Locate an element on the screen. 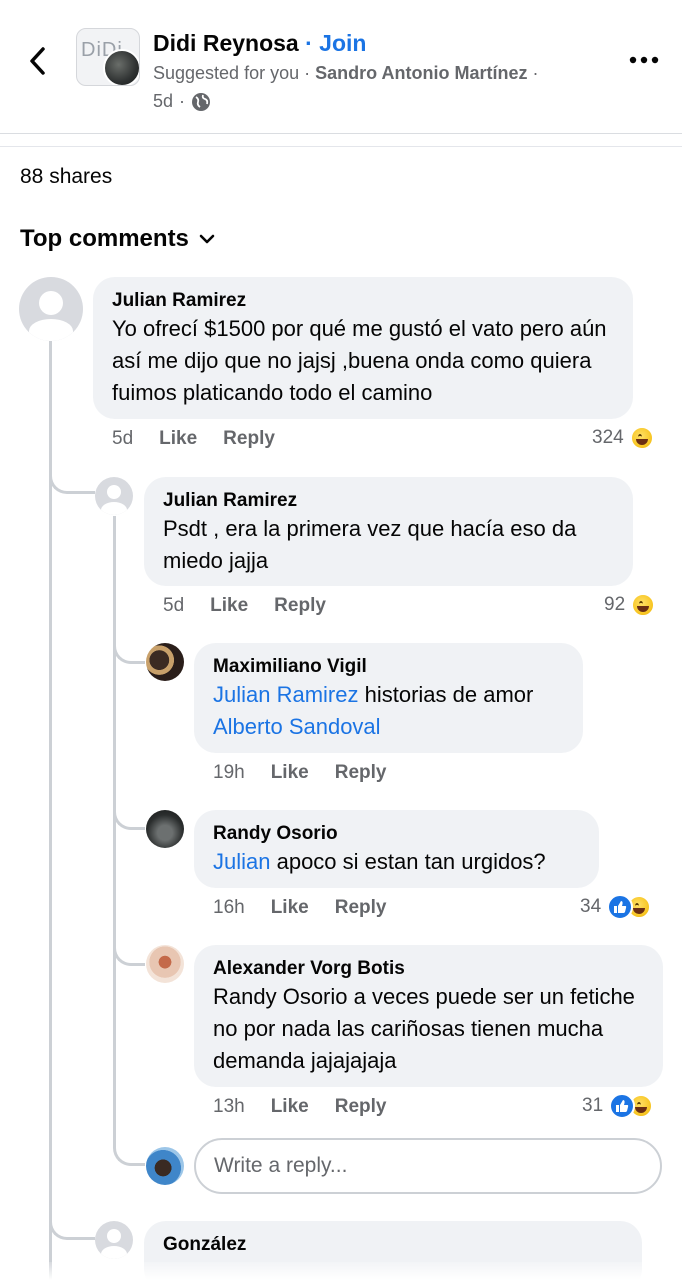 The width and height of the screenshot is (682, 1280). group-name: Didi Reynosa is located at coordinates (226, 43).